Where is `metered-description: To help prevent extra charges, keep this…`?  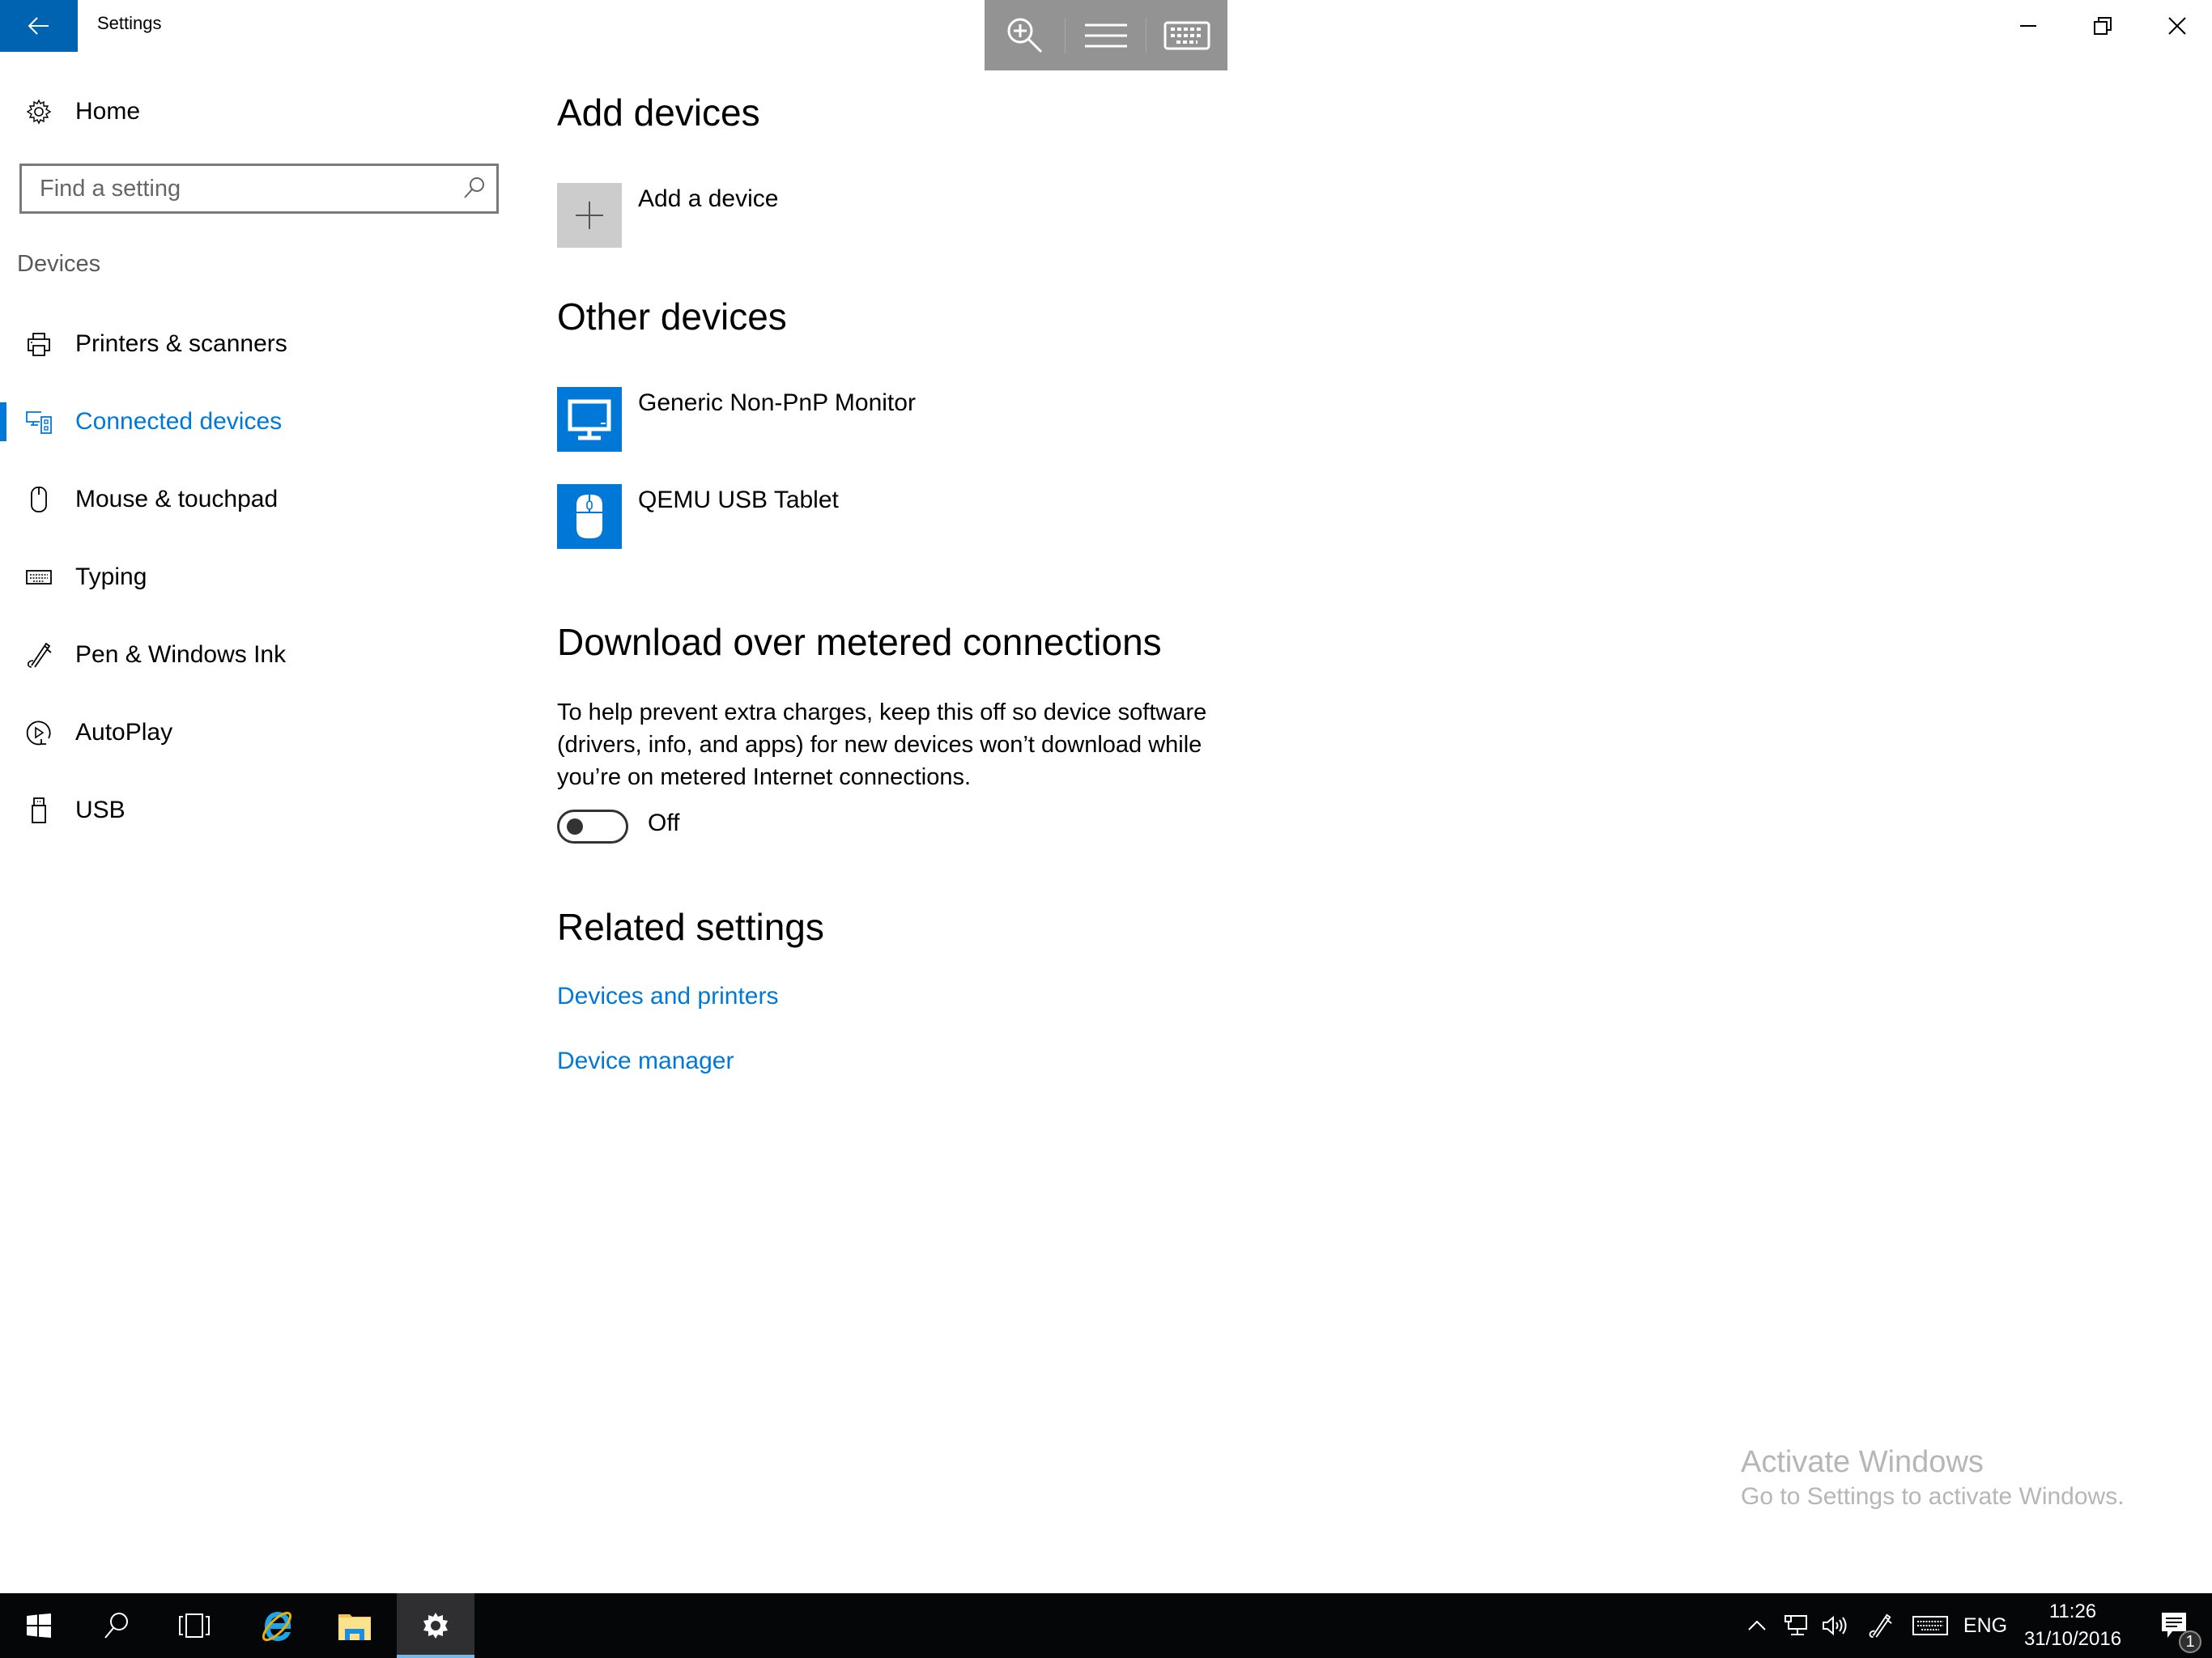 metered-description: To help prevent extra charges, keep this… is located at coordinates (882, 744).